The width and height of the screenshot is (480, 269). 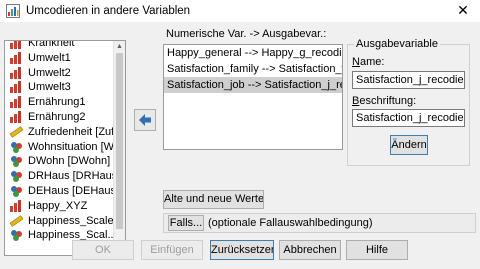 What do you see at coordinates (253, 53) in the screenshot?
I see `mapping-item: Happy_general --> Happy_g_recodiert` at bounding box center [253, 53].